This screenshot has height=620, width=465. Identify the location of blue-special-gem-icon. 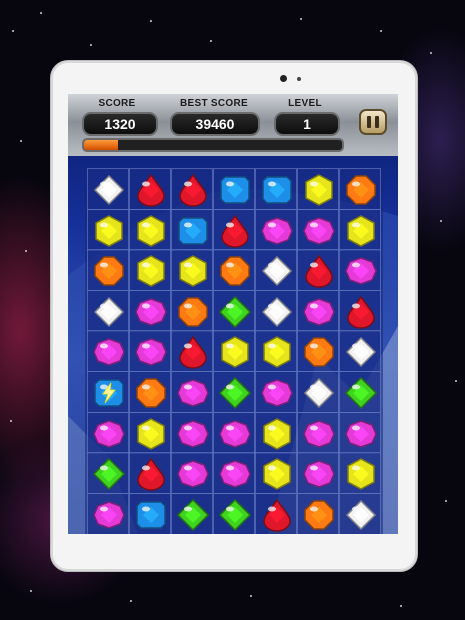
(109, 393).